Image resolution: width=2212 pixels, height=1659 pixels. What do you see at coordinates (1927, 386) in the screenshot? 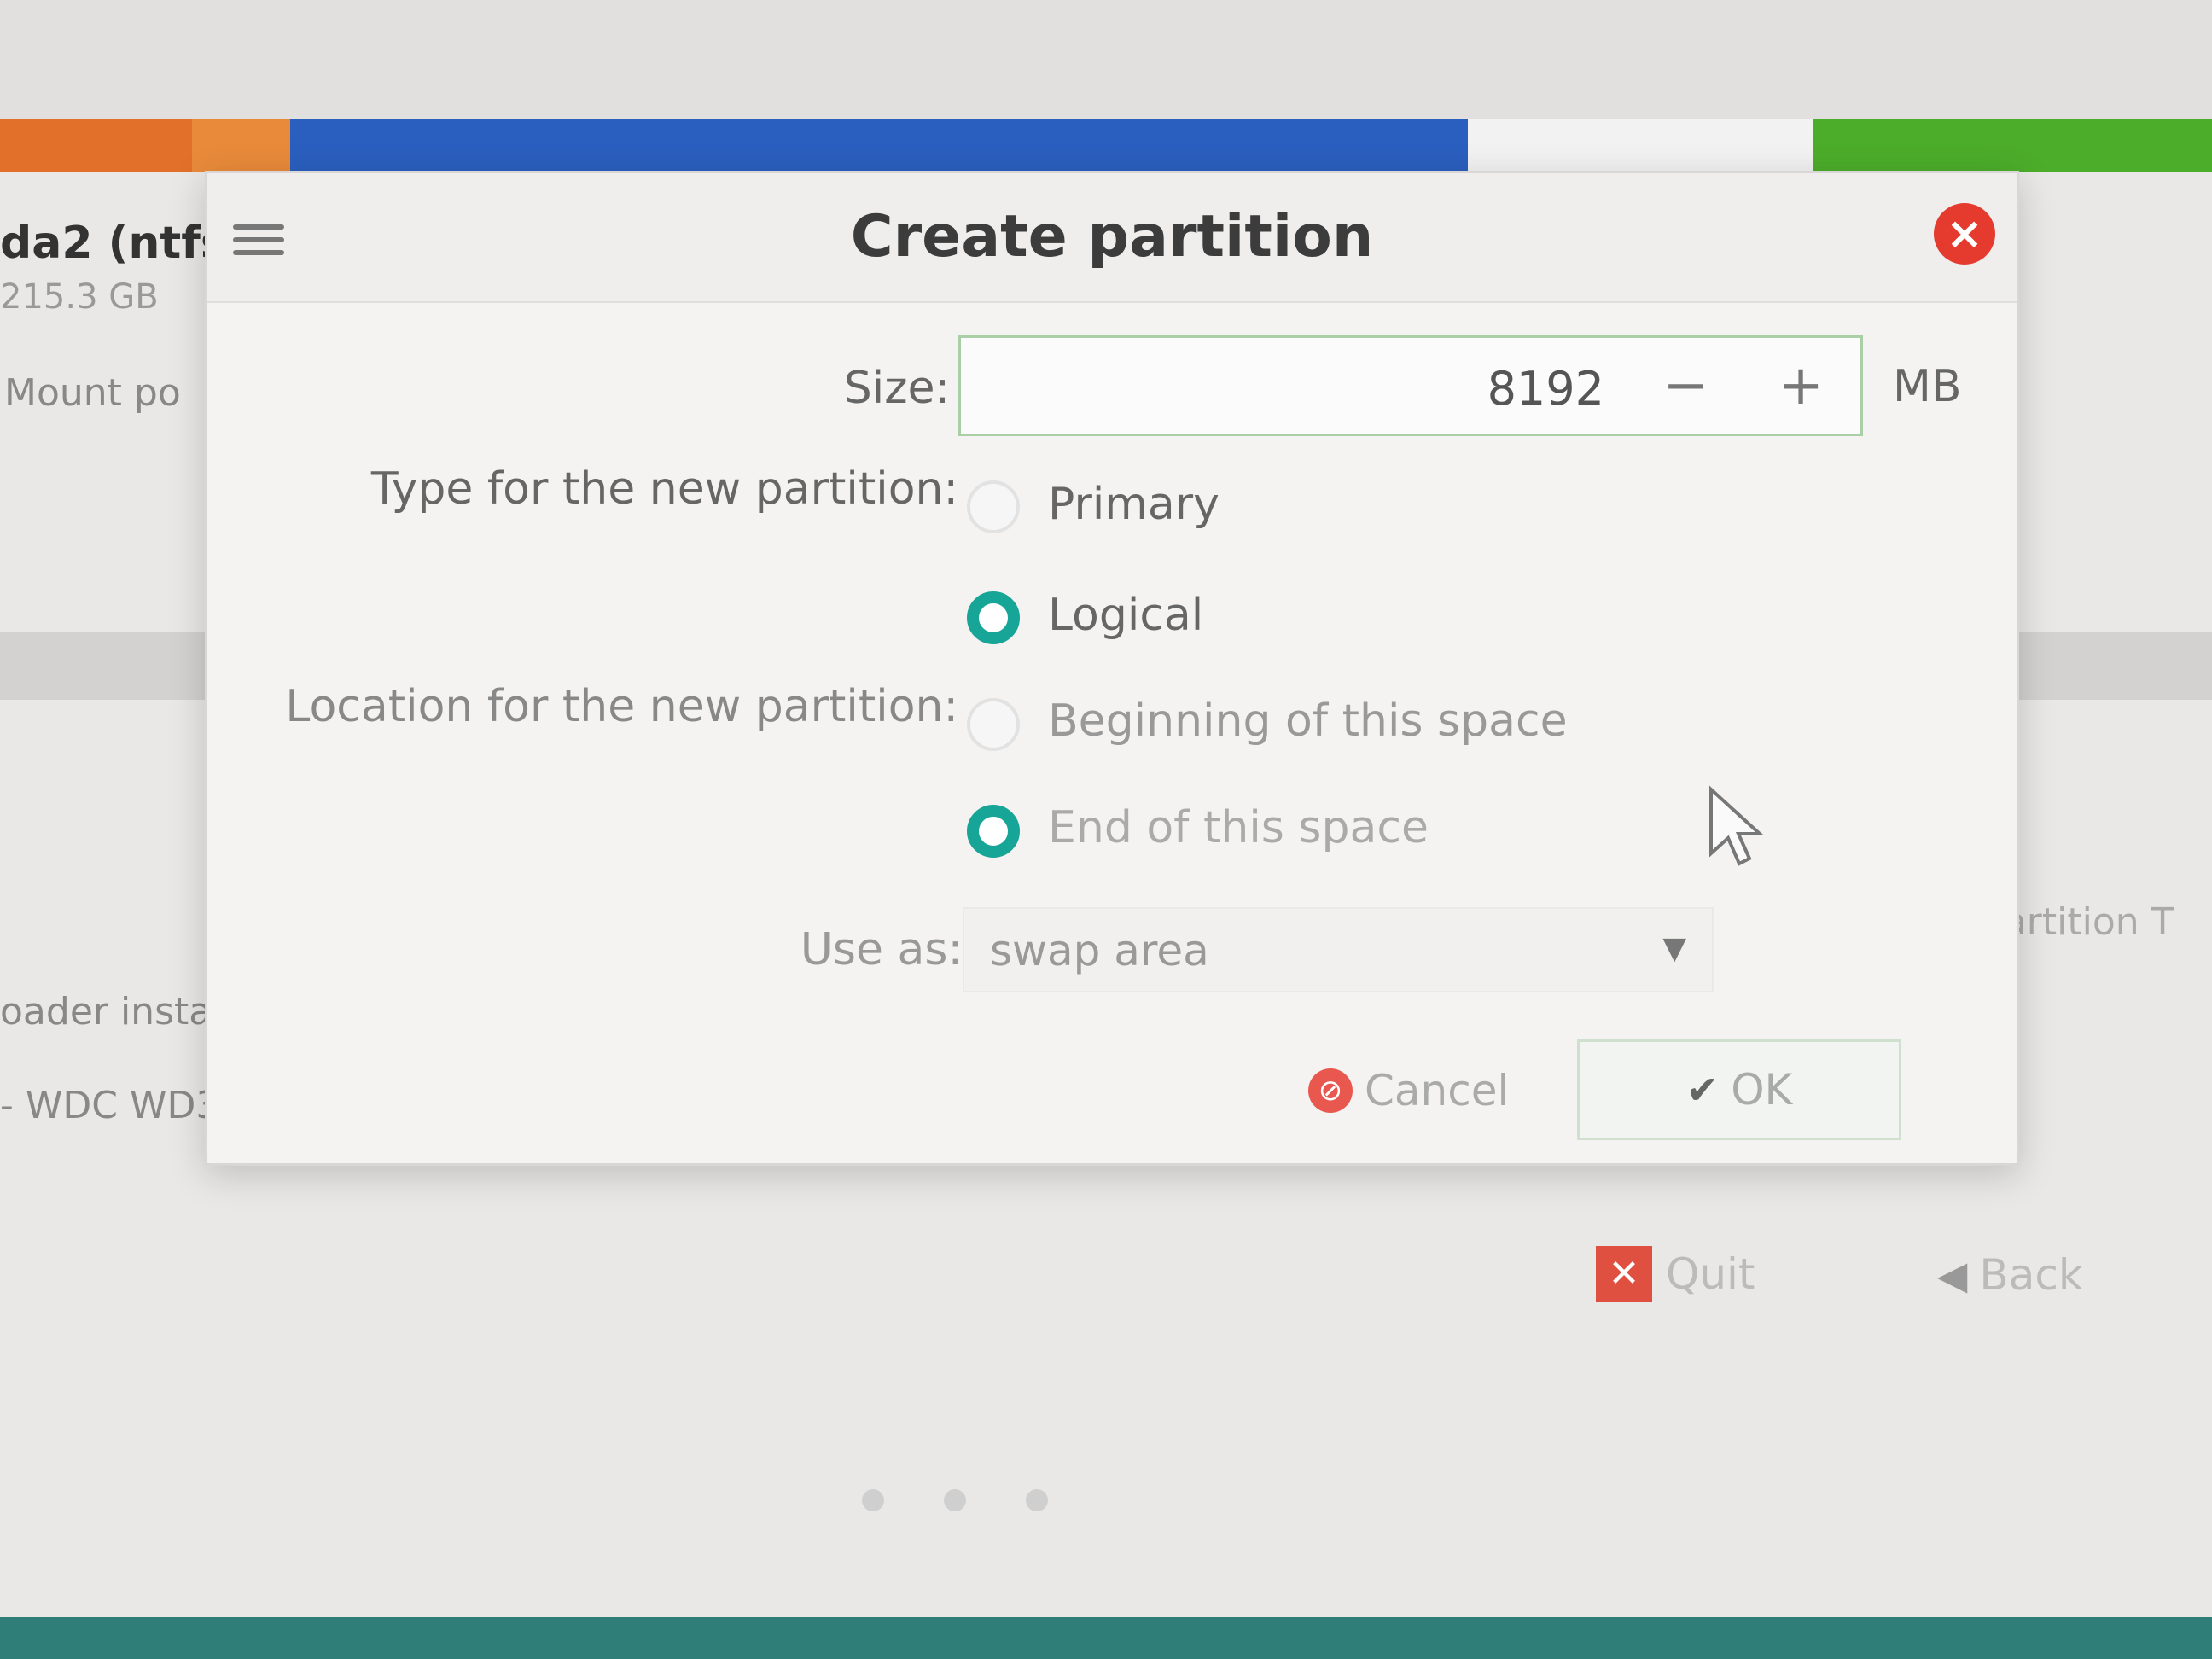
I see `size-unit: MB` at bounding box center [1927, 386].